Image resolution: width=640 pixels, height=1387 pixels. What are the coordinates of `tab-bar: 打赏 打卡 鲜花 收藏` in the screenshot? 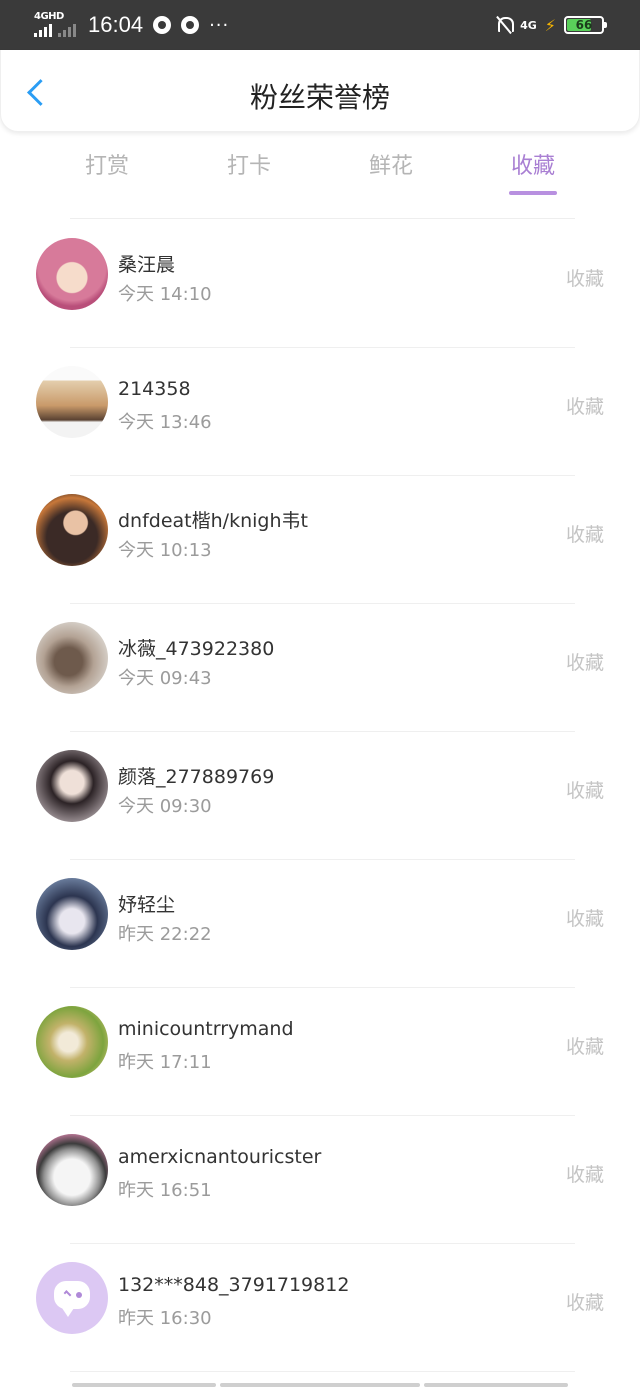 It's located at (320, 178).